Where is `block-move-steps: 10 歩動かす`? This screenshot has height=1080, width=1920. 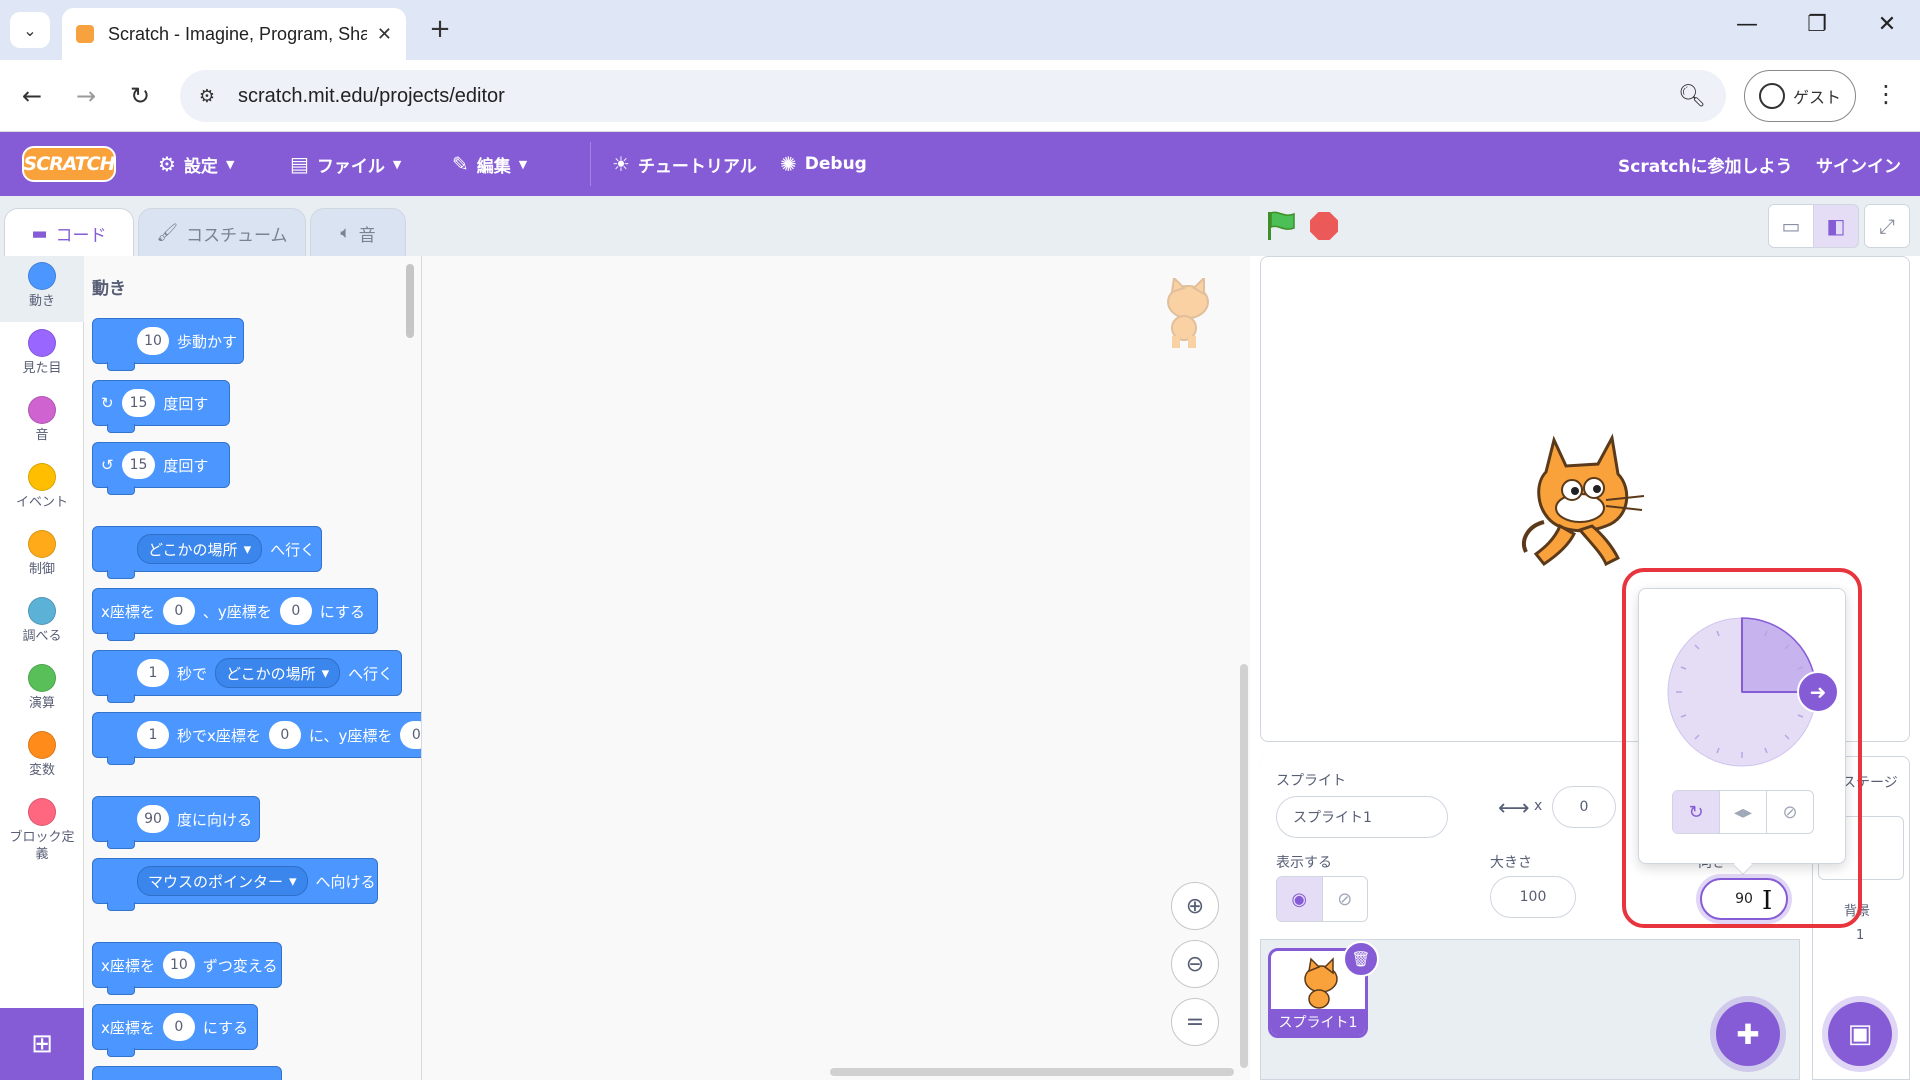
block-move-steps: 10 歩動かす is located at coordinates (168, 344).